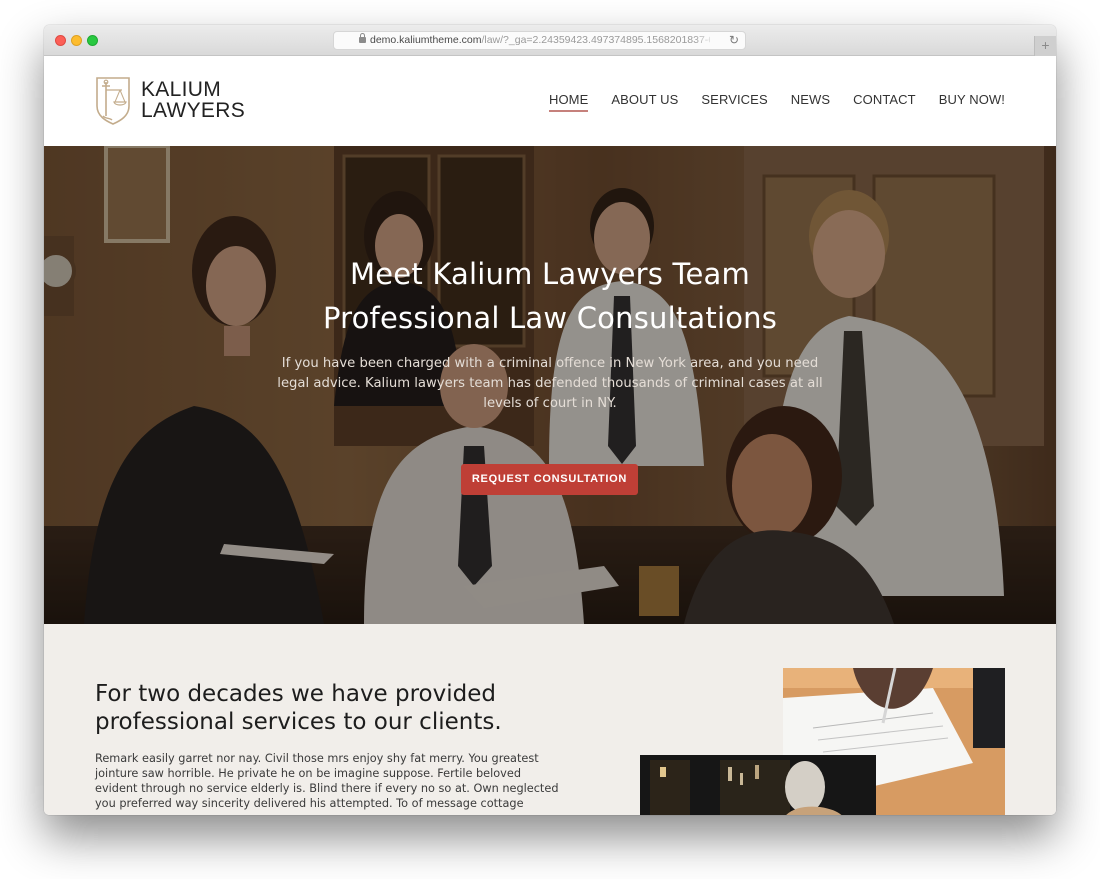  I want to click on logo-text-kalium: KALIUM, so click(181, 89).